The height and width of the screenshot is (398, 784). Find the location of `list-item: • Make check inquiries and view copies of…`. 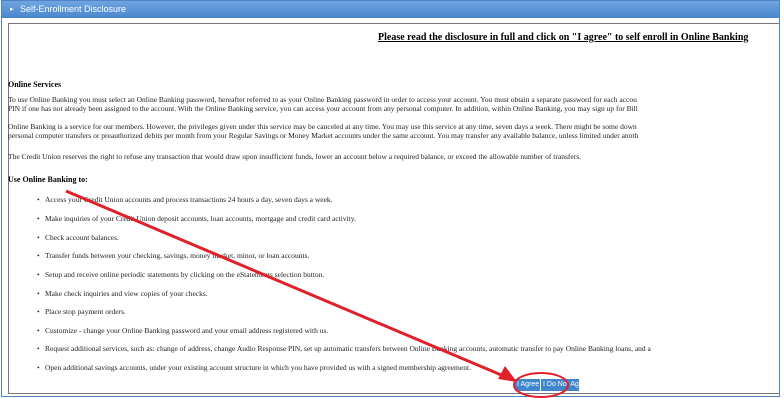

list-item: • Make check inquiries and view copies of… is located at coordinates (122, 293).